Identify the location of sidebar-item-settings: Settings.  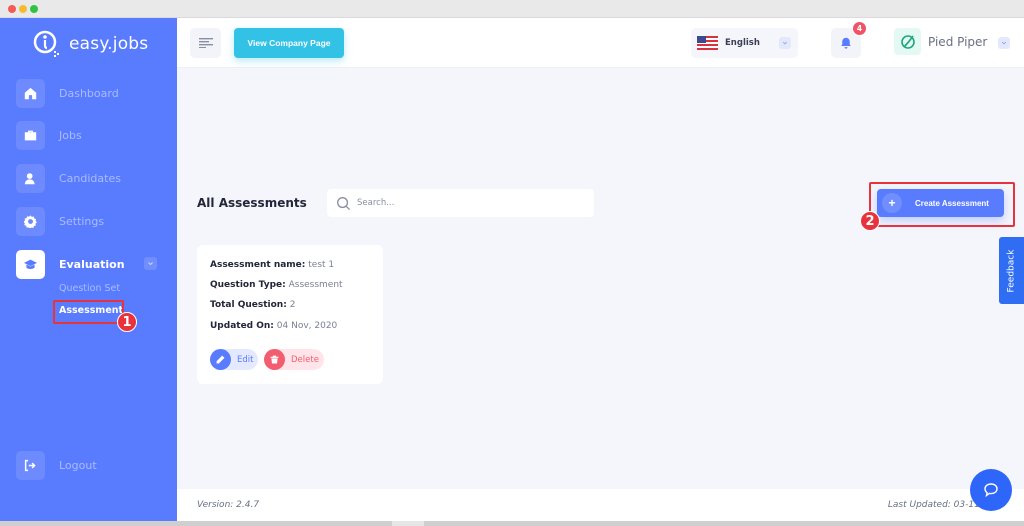
(91, 221).